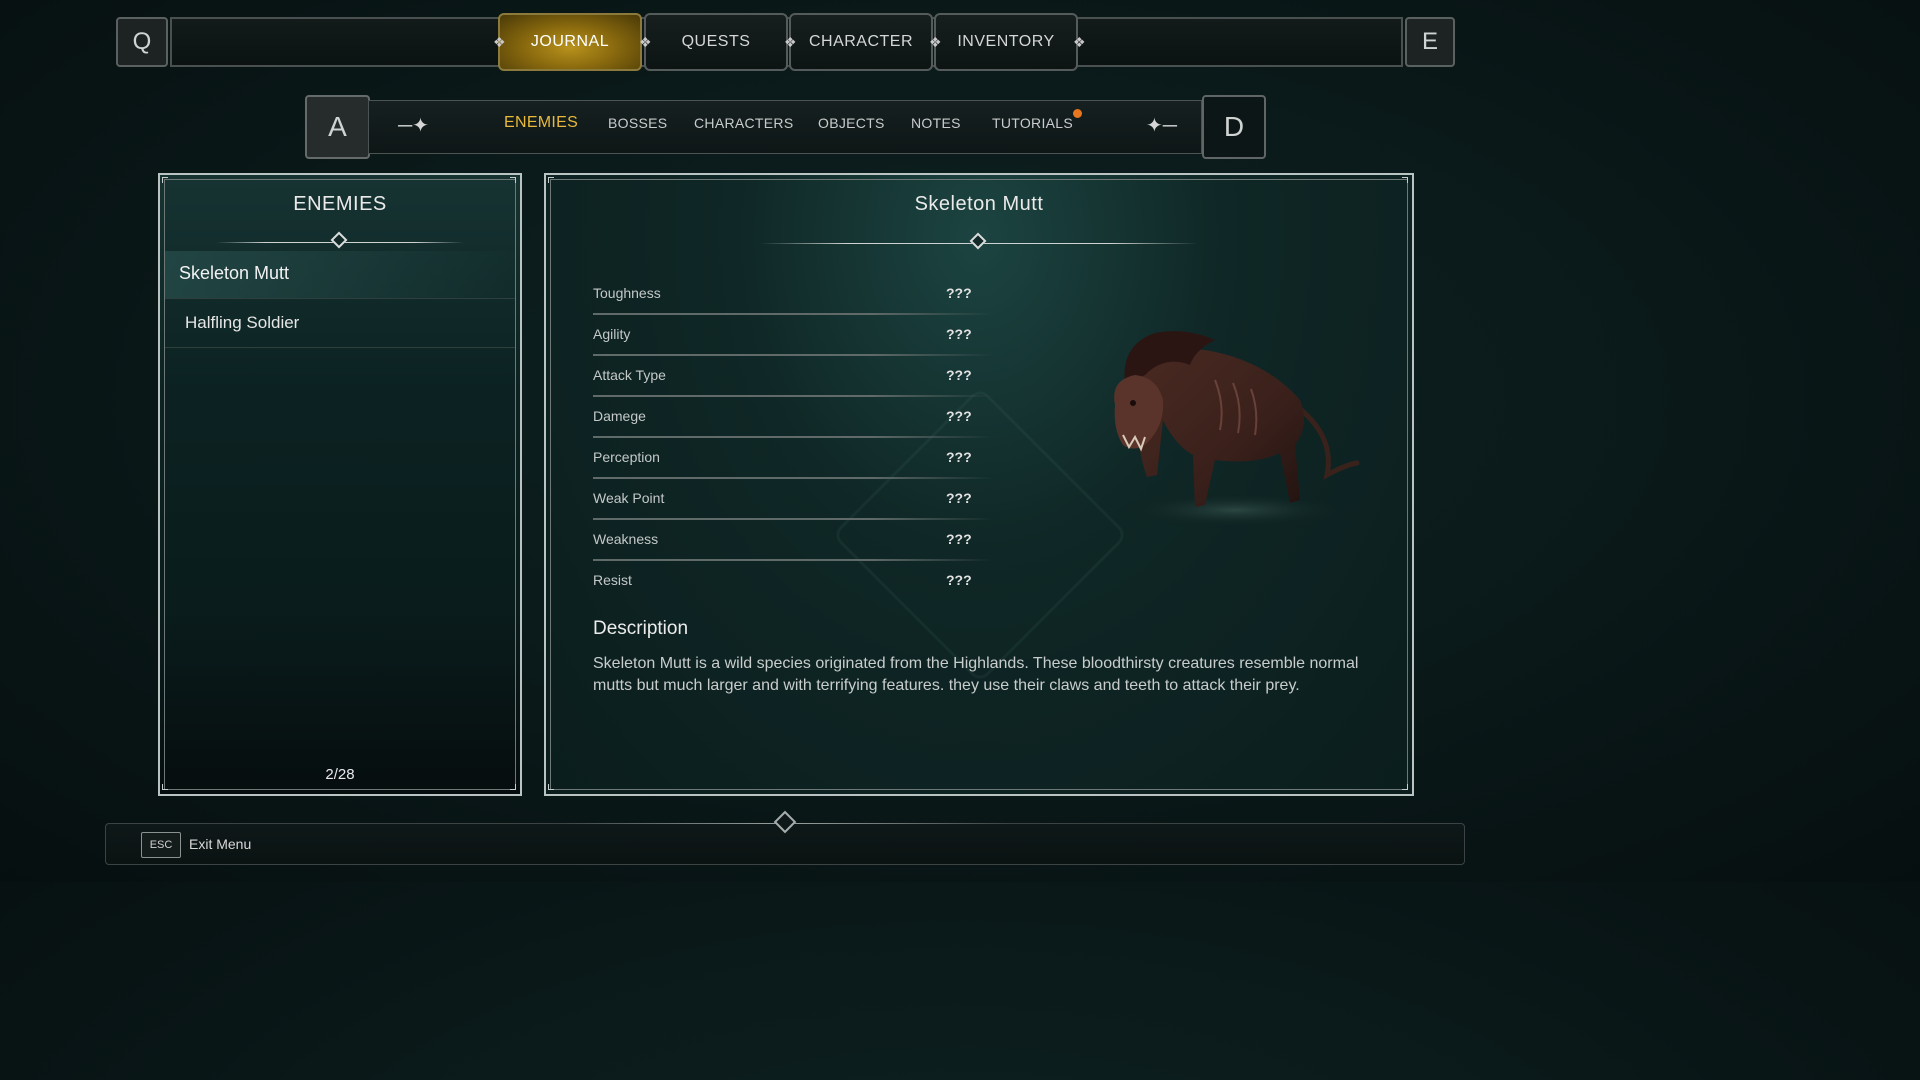 This screenshot has width=1920, height=1080. I want to click on list-counter: 2/28, so click(340, 774).